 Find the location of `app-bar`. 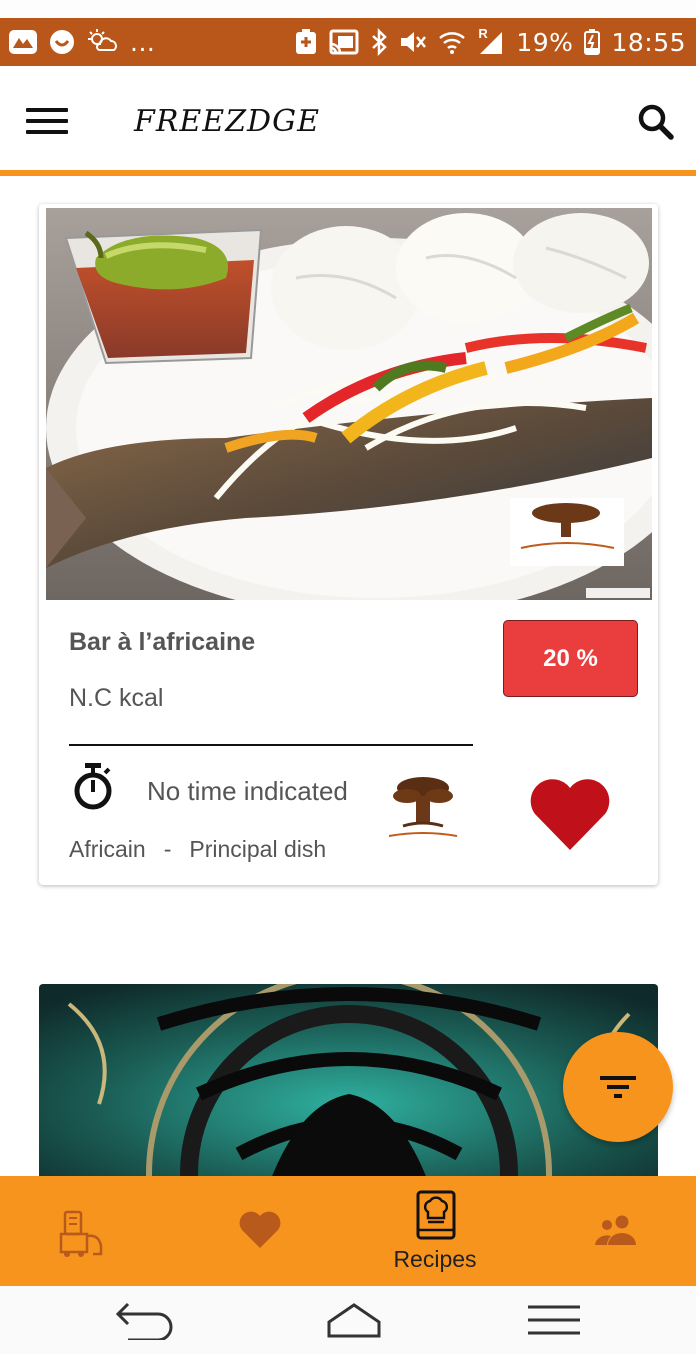

app-bar is located at coordinates (348, 119).